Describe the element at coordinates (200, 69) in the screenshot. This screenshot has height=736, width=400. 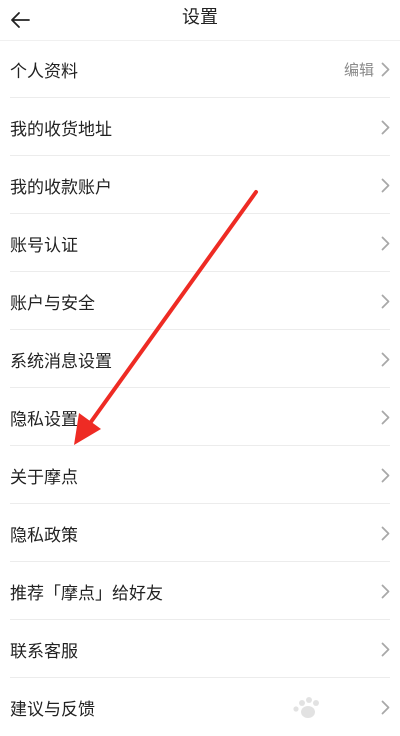
I see `settings-item-profile: 个人资料 编辑` at that location.